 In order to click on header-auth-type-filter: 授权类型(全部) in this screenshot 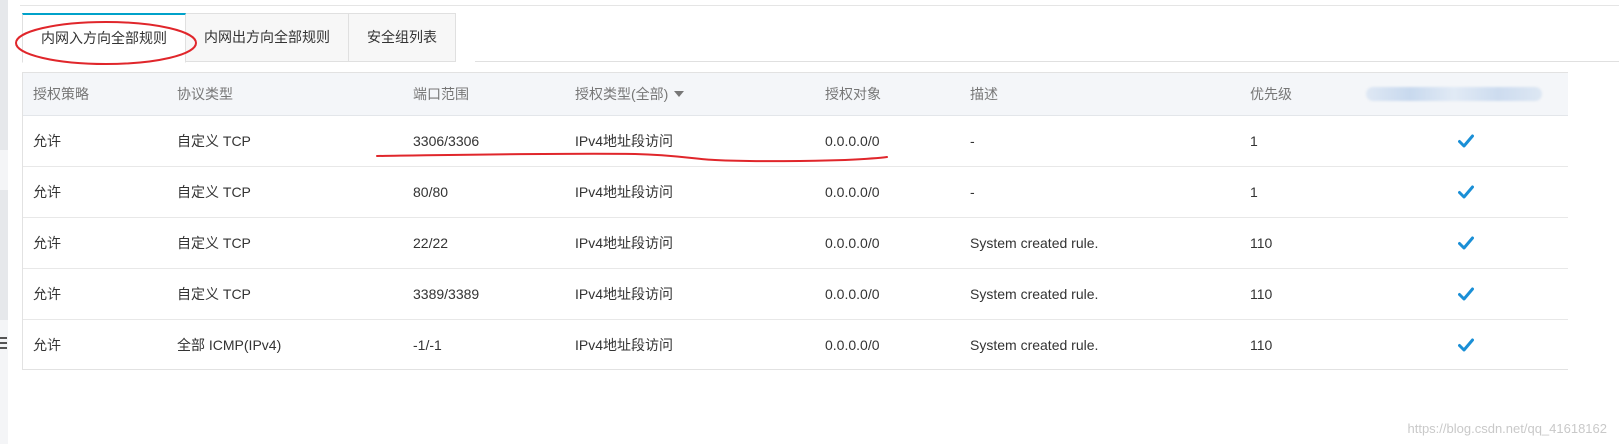, I will do `click(630, 94)`.